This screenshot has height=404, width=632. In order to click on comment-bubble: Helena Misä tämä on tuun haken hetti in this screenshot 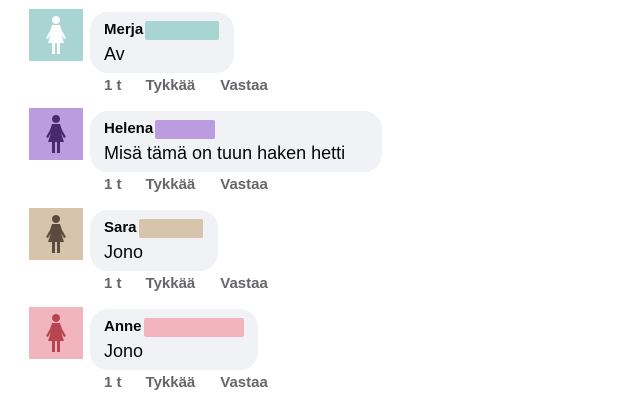, I will do `click(236, 141)`.